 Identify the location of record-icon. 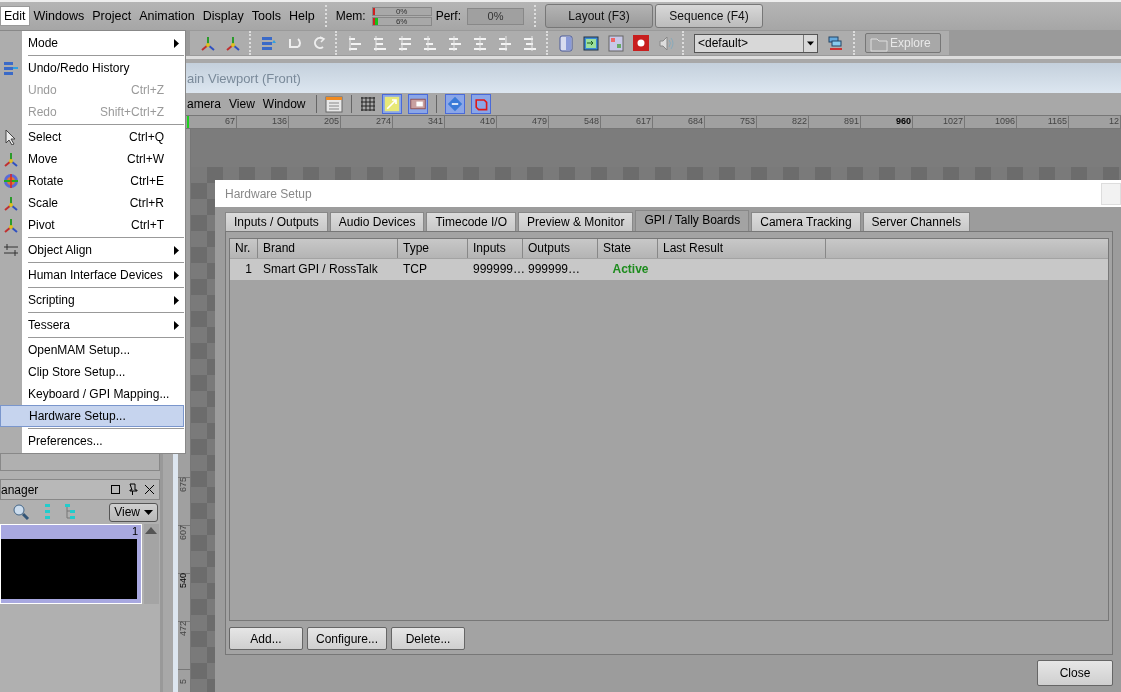
(641, 43).